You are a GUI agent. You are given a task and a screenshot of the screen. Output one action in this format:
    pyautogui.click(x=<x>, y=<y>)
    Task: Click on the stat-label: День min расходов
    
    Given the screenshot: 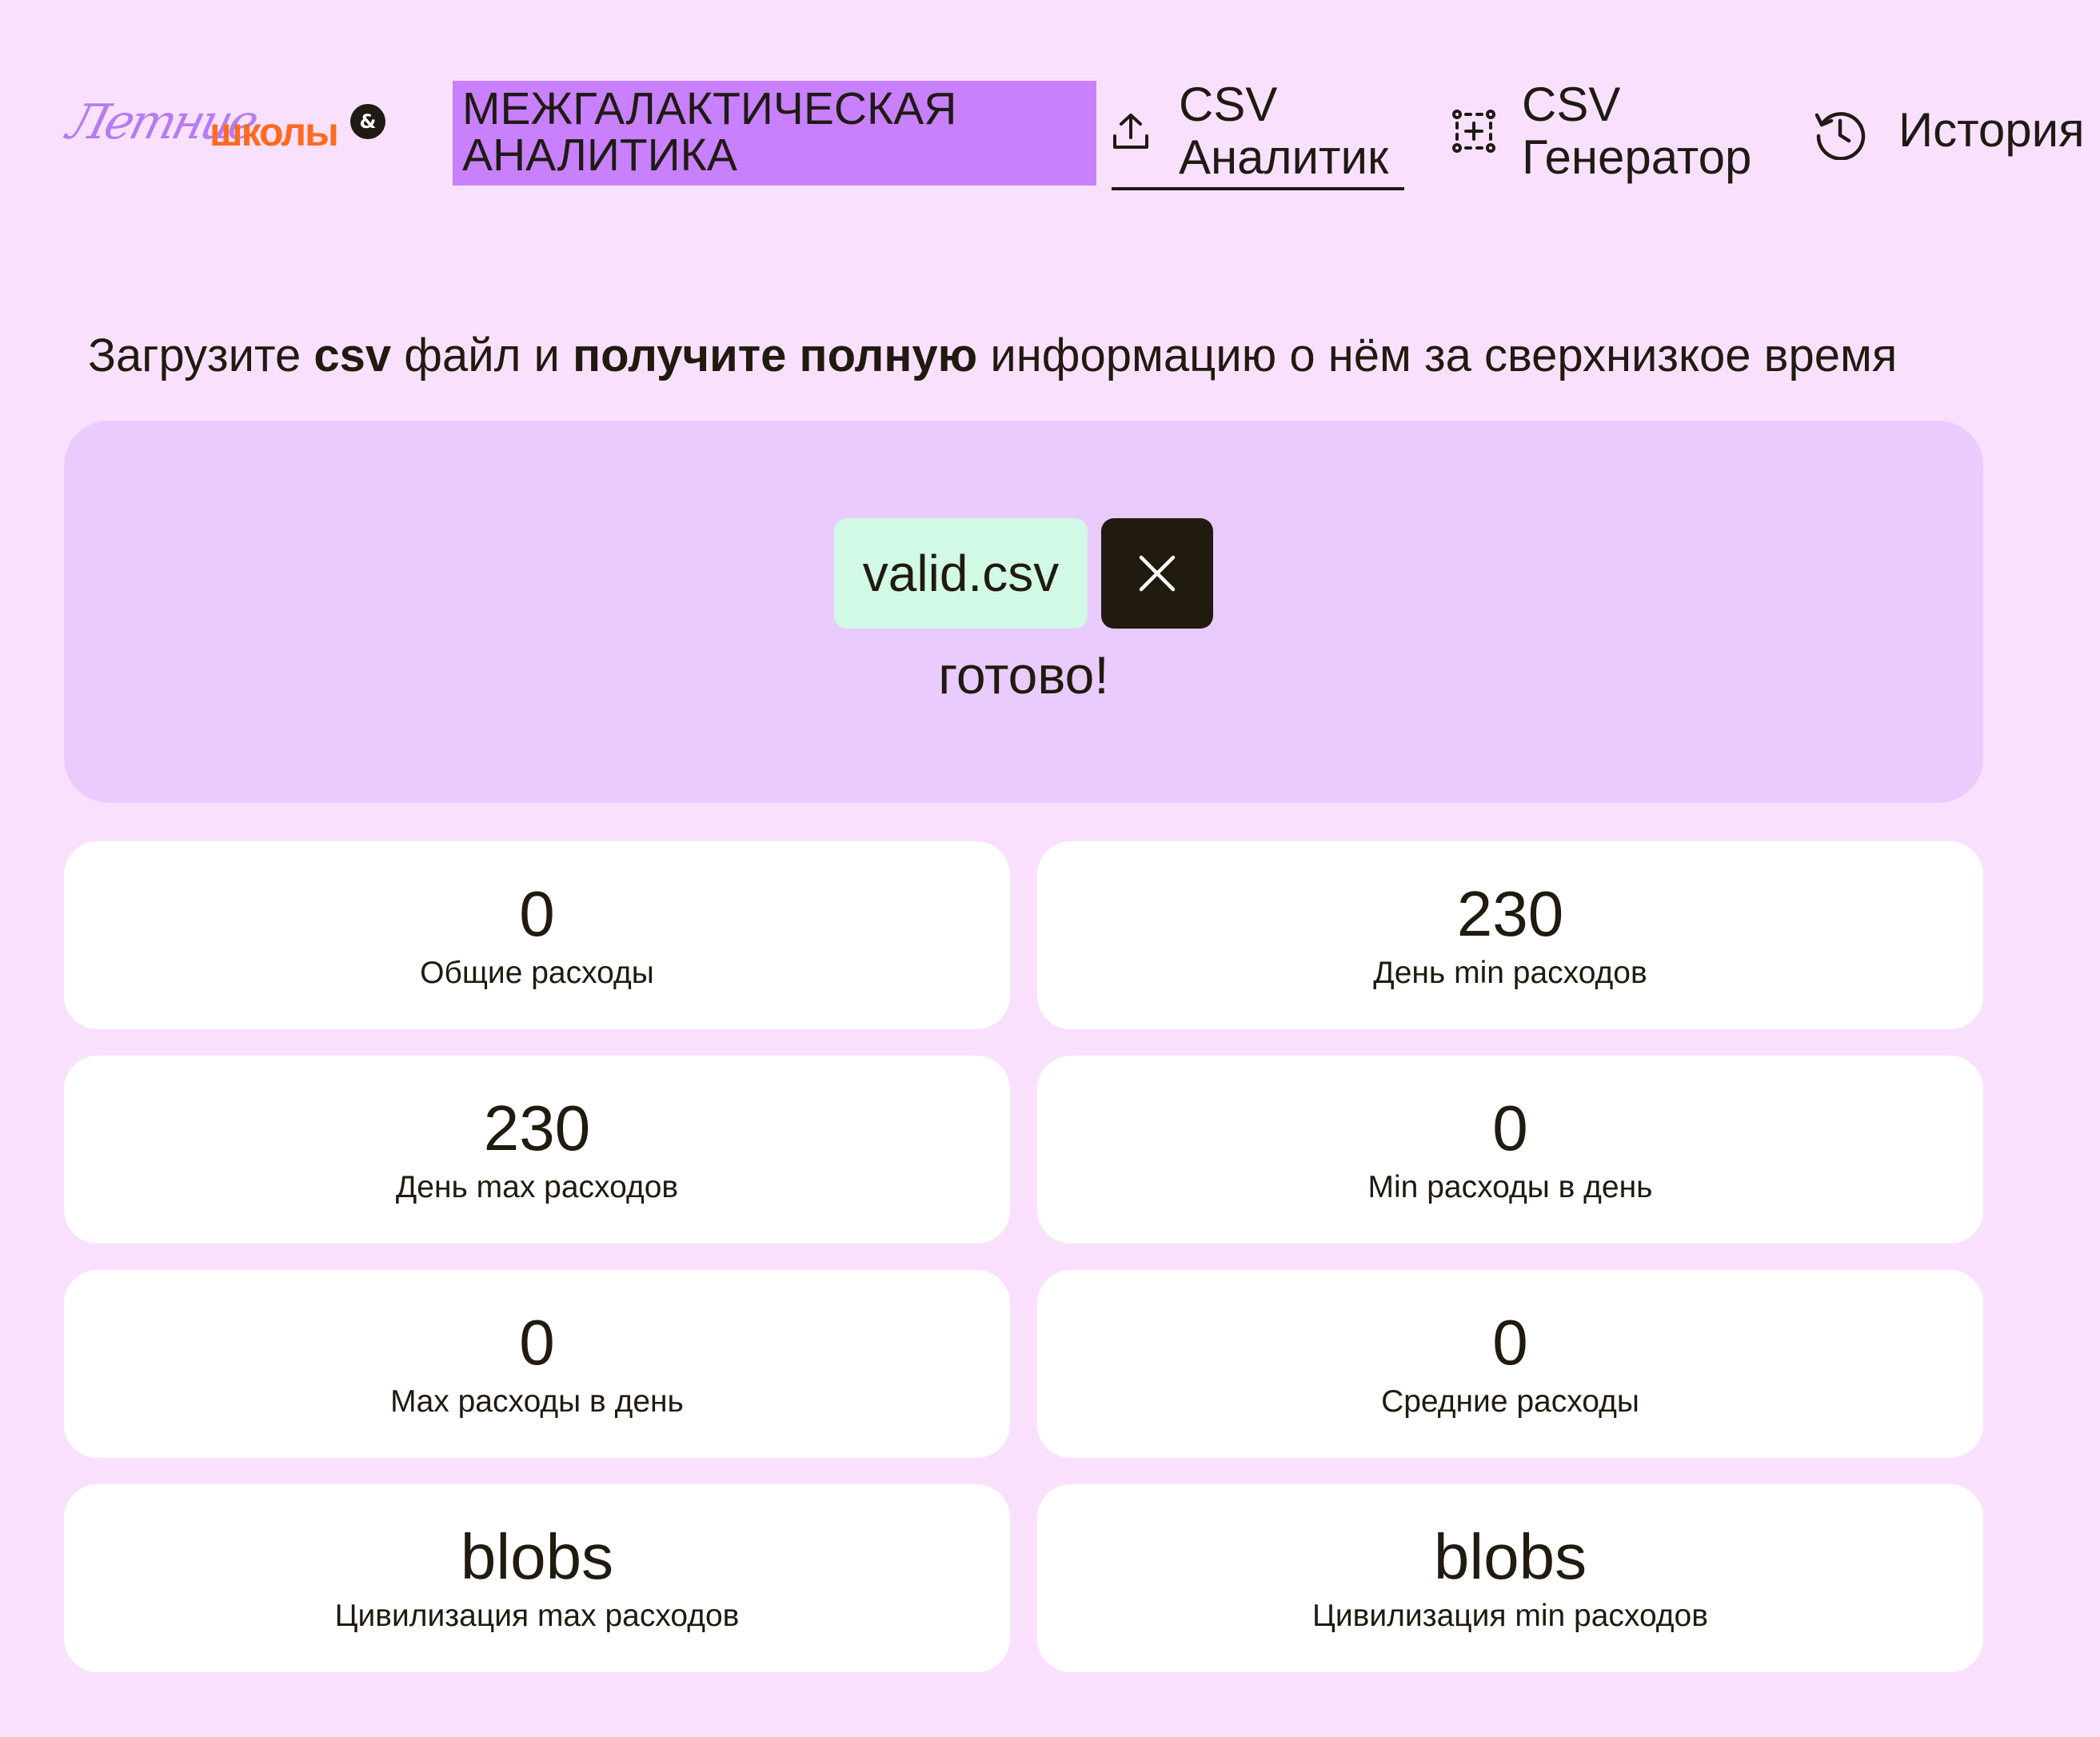 What is the action you would take?
    pyautogui.click(x=1510, y=973)
    